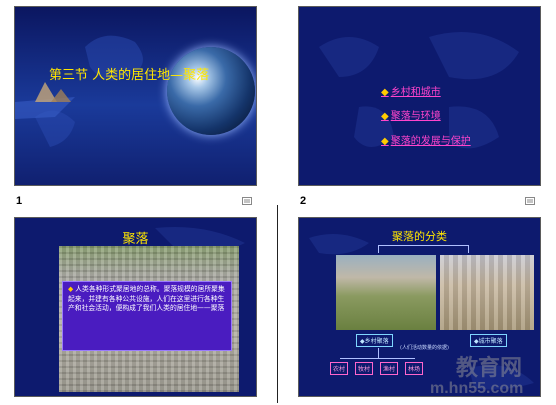  I want to click on link-settlement-and-environment: ◆ 聚落与环境, so click(411, 114).